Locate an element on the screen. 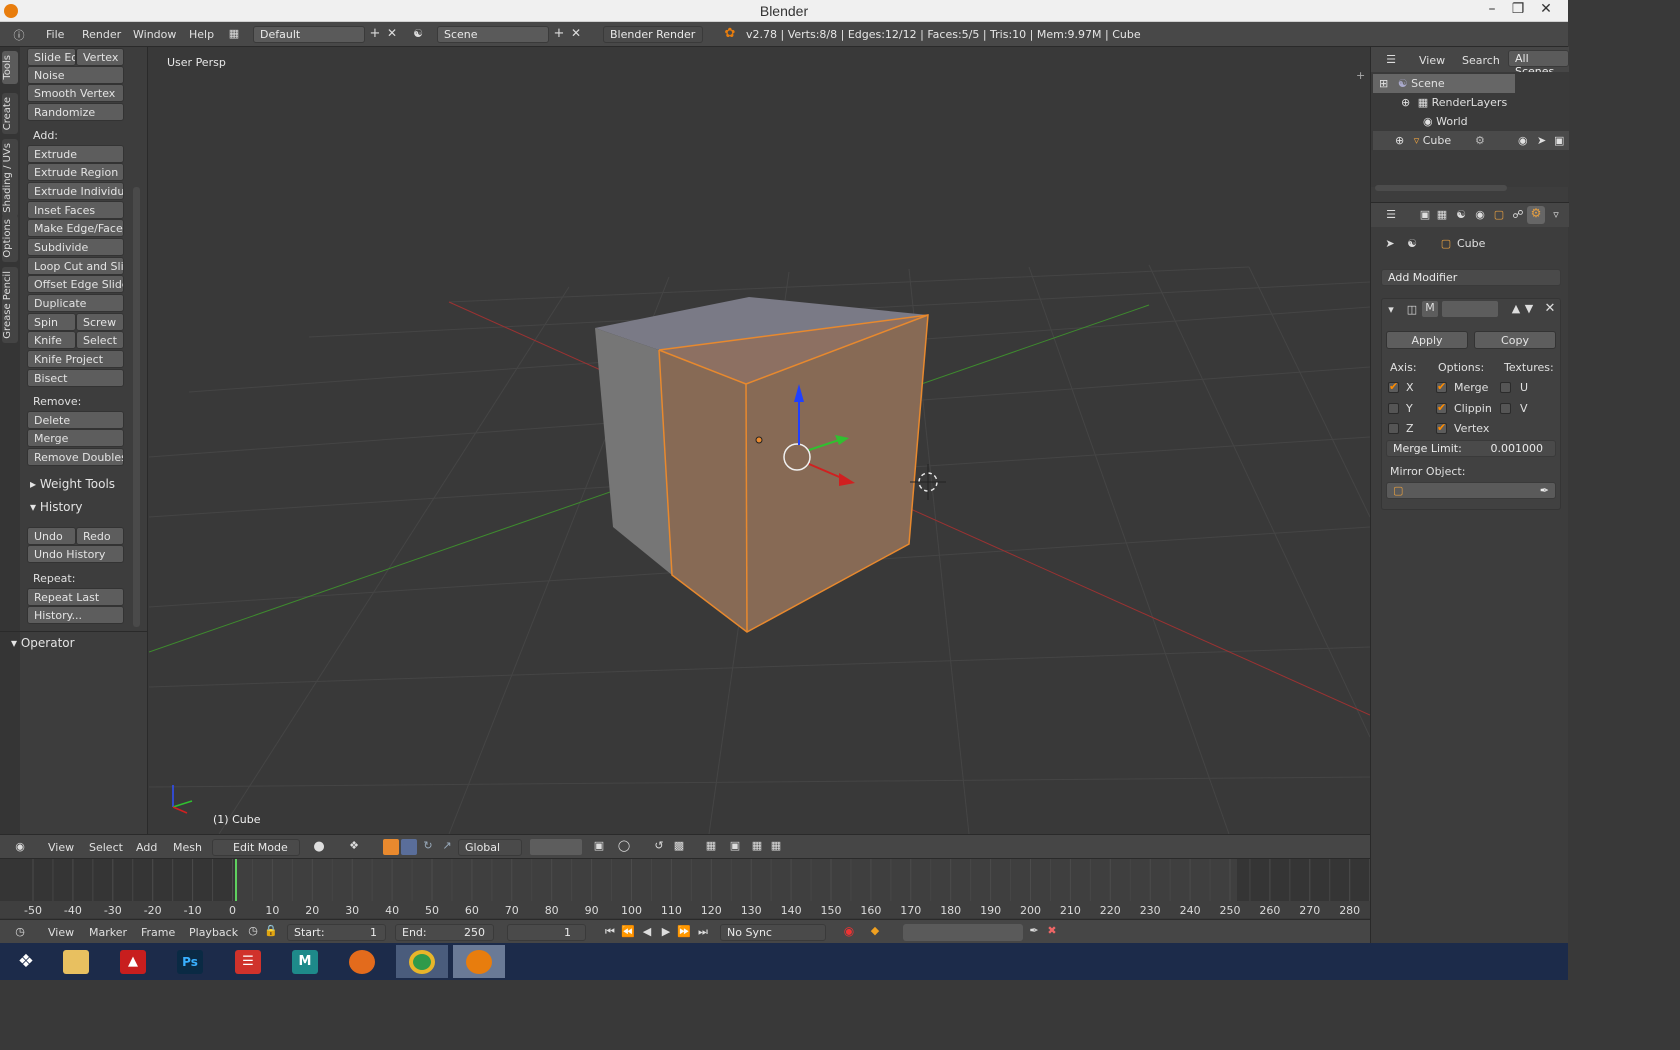 This screenshot has height=1050, width=1680. axis-y-checkbox is located at coordinates (1393, 408).